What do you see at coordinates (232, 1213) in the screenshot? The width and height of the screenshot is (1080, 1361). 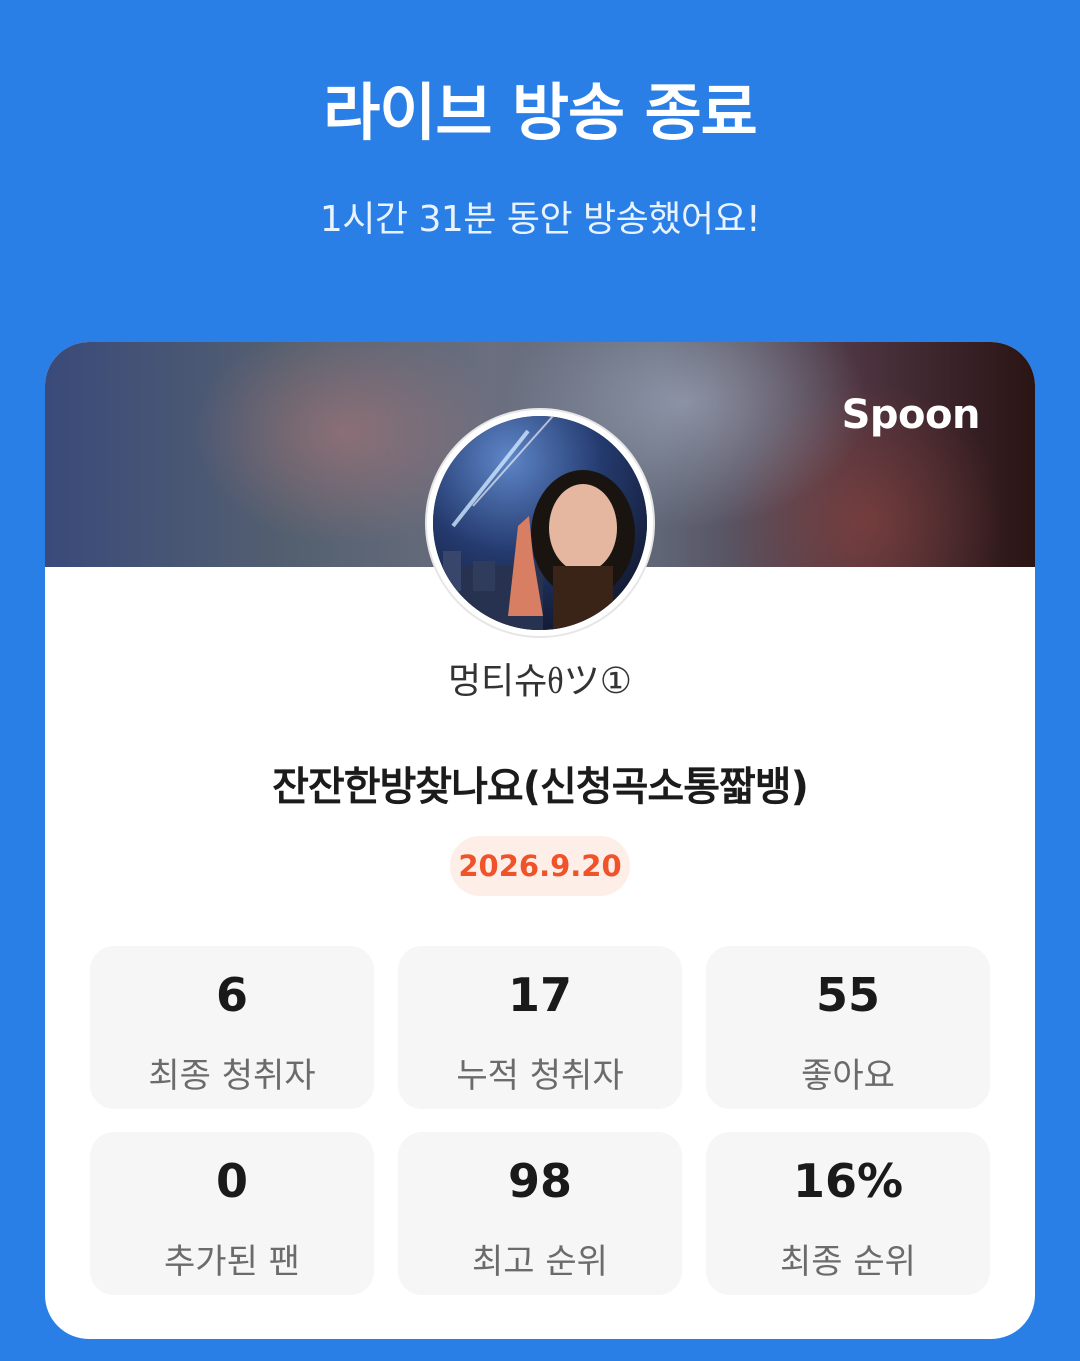 I see `stat-new-fans: 0 추가된 팬` at bounding box center [232, 1213].